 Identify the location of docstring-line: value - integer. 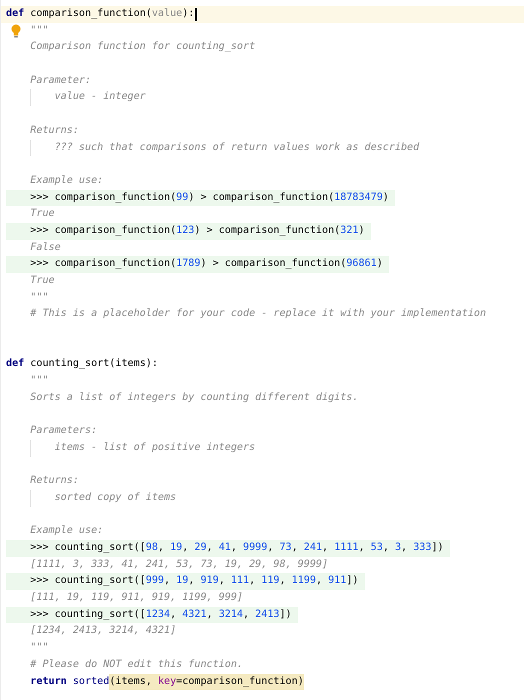
(100, 97).